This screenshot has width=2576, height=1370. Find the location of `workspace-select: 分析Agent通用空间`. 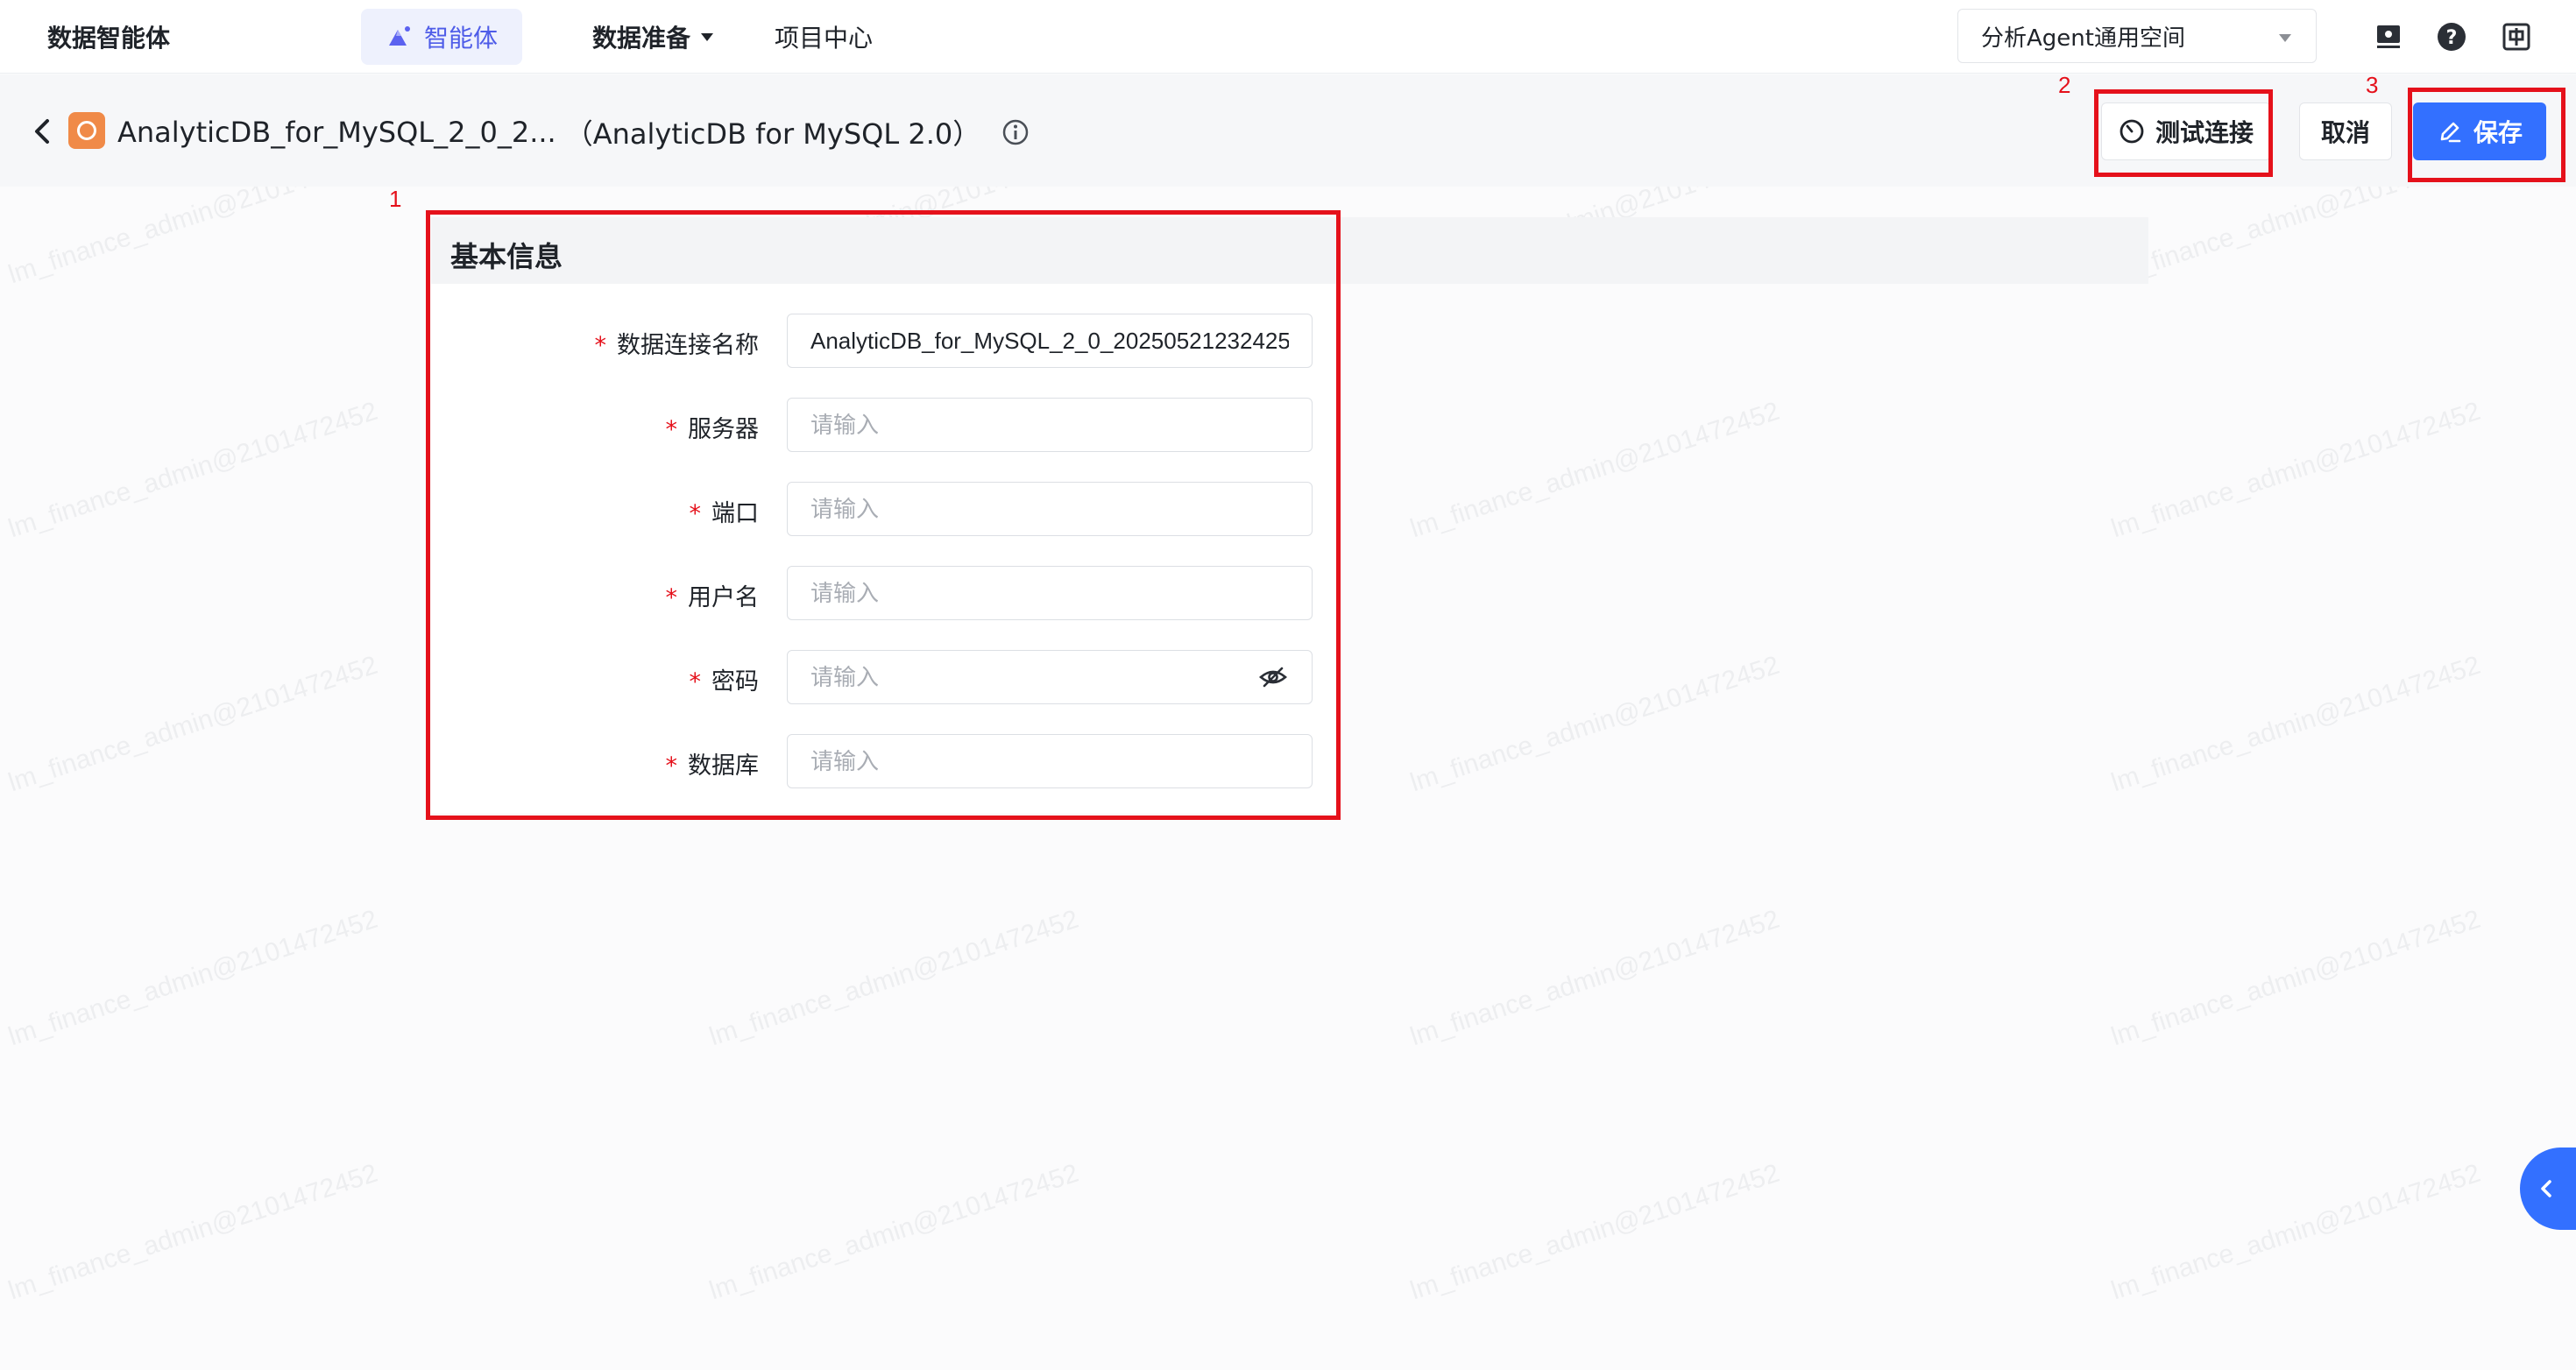

workspace-select: 分析Agent通用空间 is located at coordinates (2137, 36).